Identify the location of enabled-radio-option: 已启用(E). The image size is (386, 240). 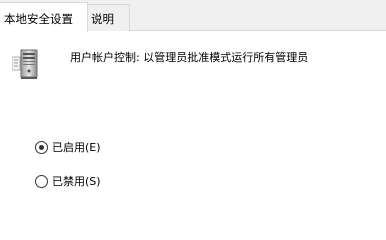
(68, 147).